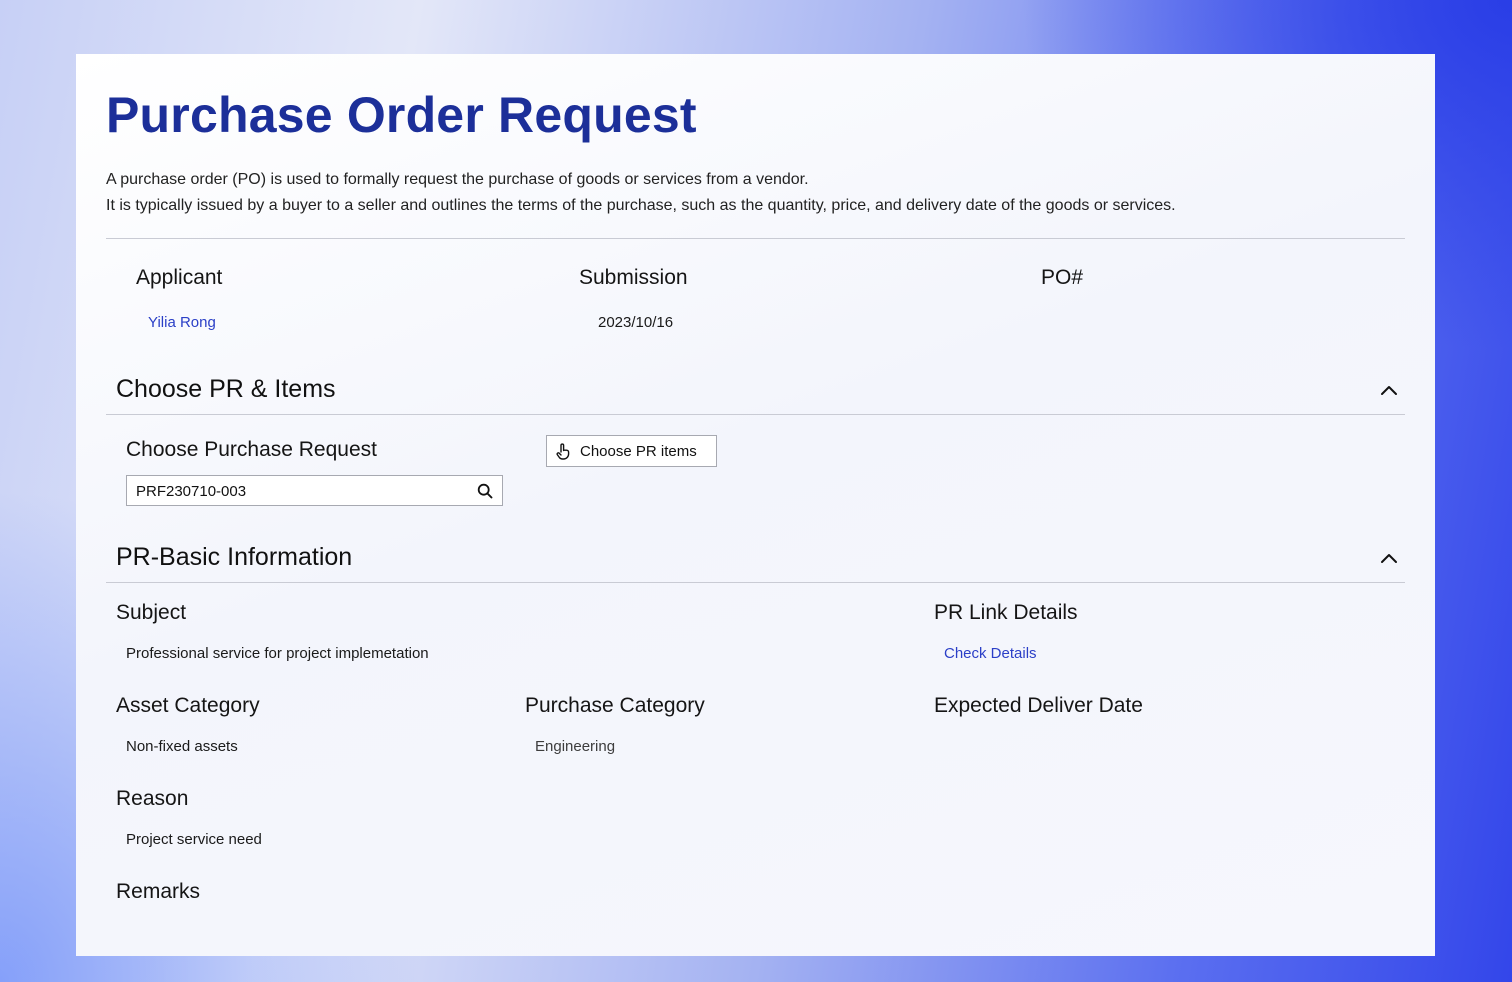  What do you see at coordinates (1062, 277) in the screenshot?
I see `po-number-label: PO#` at bounding box center [1062, 277].